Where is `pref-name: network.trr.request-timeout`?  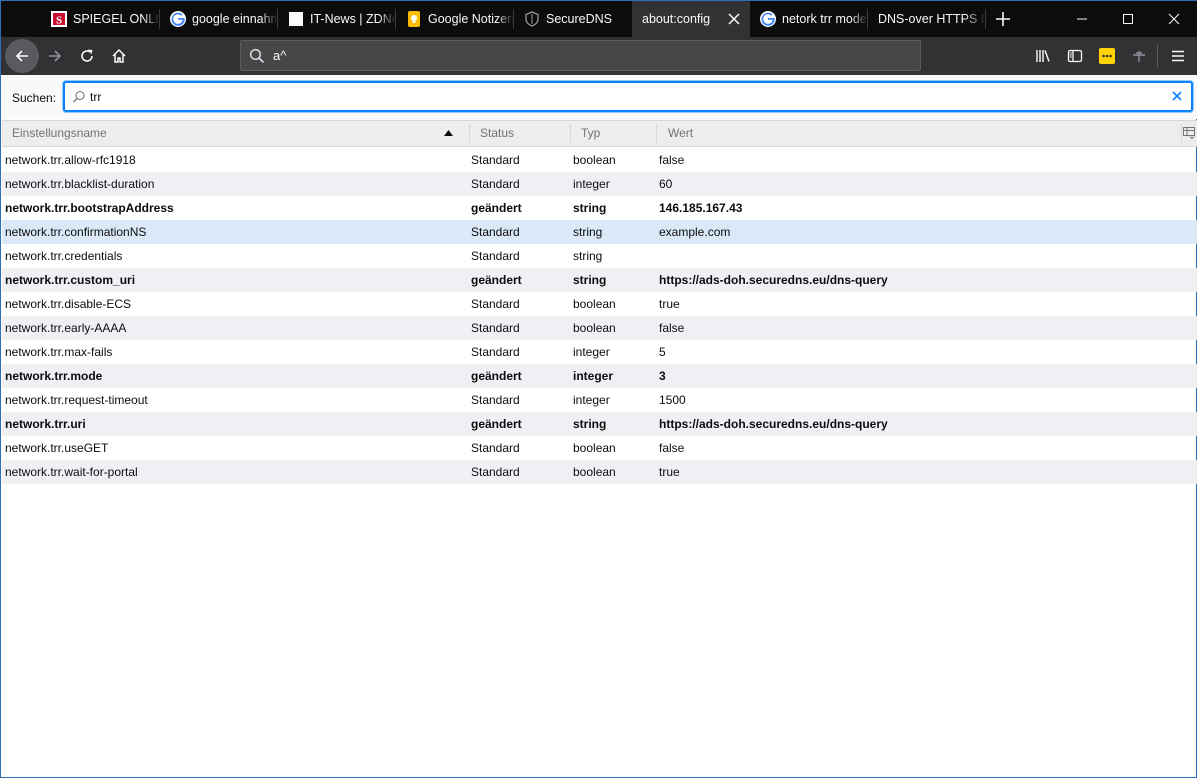 pref-name: network.trr.request-timeout is located at coordinates (76, 400).